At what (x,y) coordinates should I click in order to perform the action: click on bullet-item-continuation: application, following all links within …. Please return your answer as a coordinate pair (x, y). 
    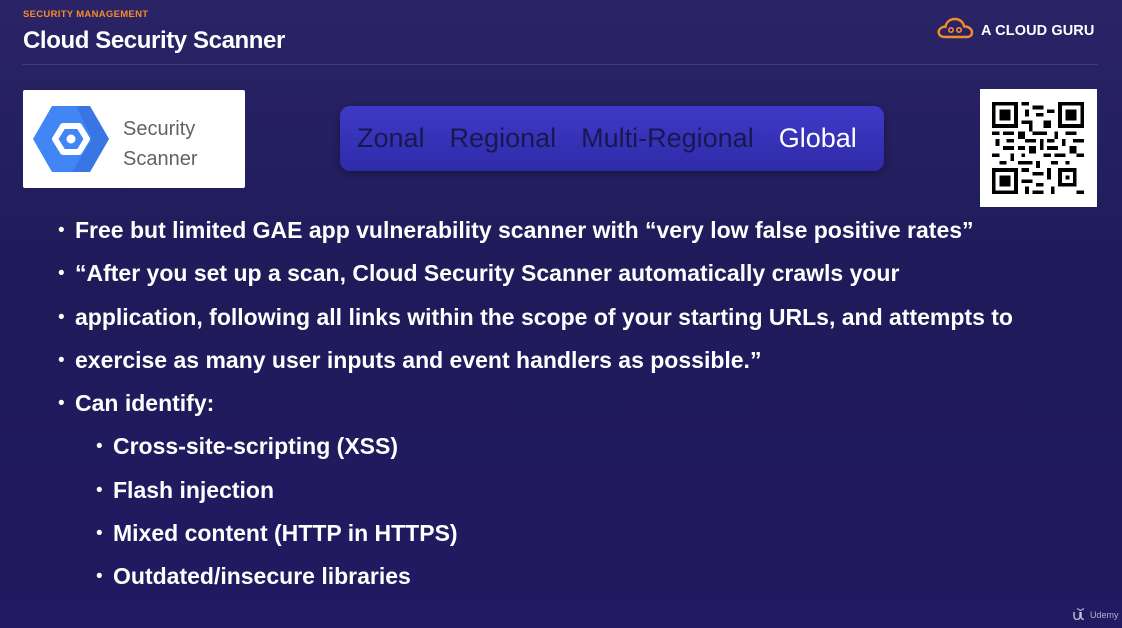
    Looking at the image, I should click on (578, 318).